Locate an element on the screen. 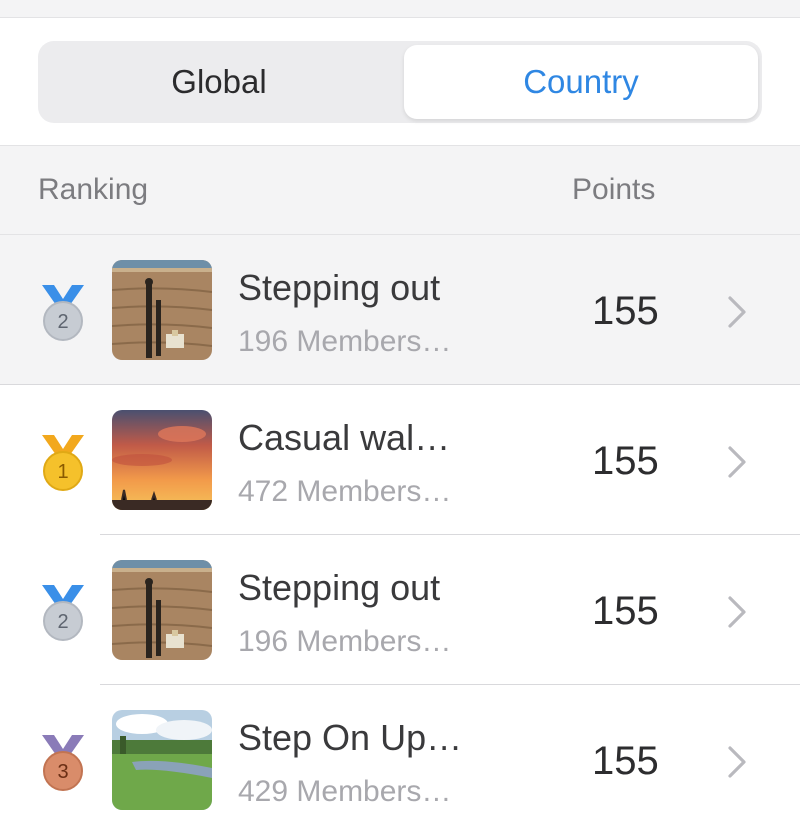 The width and height of the screenshot is (800, 835). tab-global: Global is located at coordinates (219, 82).